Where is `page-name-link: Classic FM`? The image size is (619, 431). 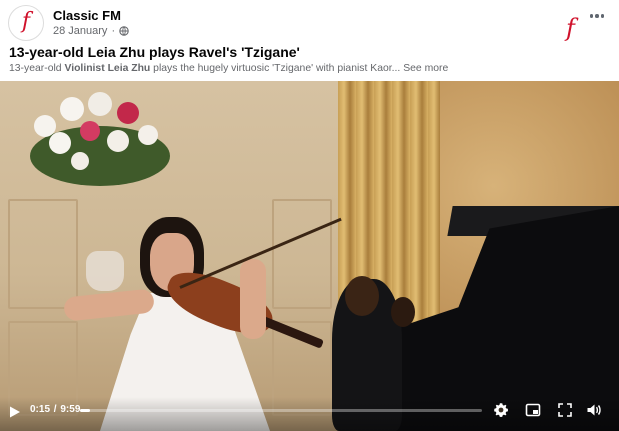
page-name-link: Classic FM is located at coordinates (87, 15).